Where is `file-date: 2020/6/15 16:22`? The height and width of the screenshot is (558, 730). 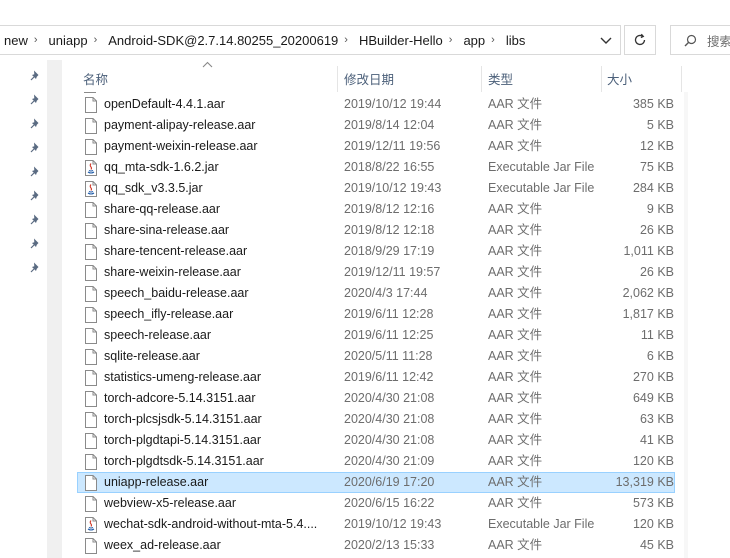
file-date: 2020/6/15 16:22 is located at coordinates (389, 503).